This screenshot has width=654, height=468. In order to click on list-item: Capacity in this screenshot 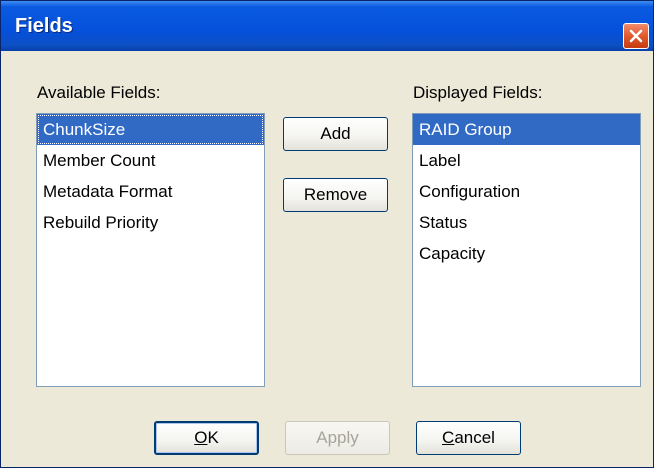, I will do `click(526, 253)`.